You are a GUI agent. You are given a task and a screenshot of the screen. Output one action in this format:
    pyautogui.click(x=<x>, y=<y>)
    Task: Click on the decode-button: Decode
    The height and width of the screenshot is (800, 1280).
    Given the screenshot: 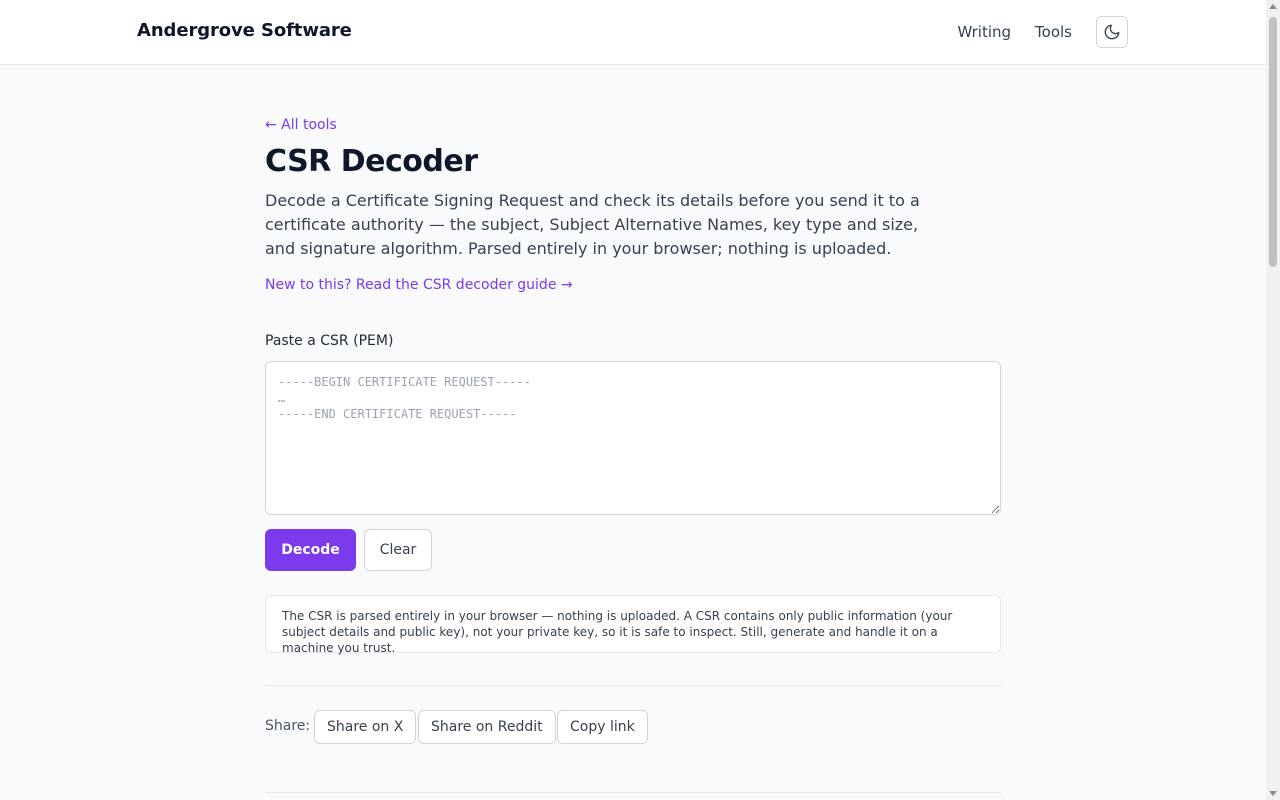 What is the action you would take?
    pyautogui.click(x=310, y=550)
    